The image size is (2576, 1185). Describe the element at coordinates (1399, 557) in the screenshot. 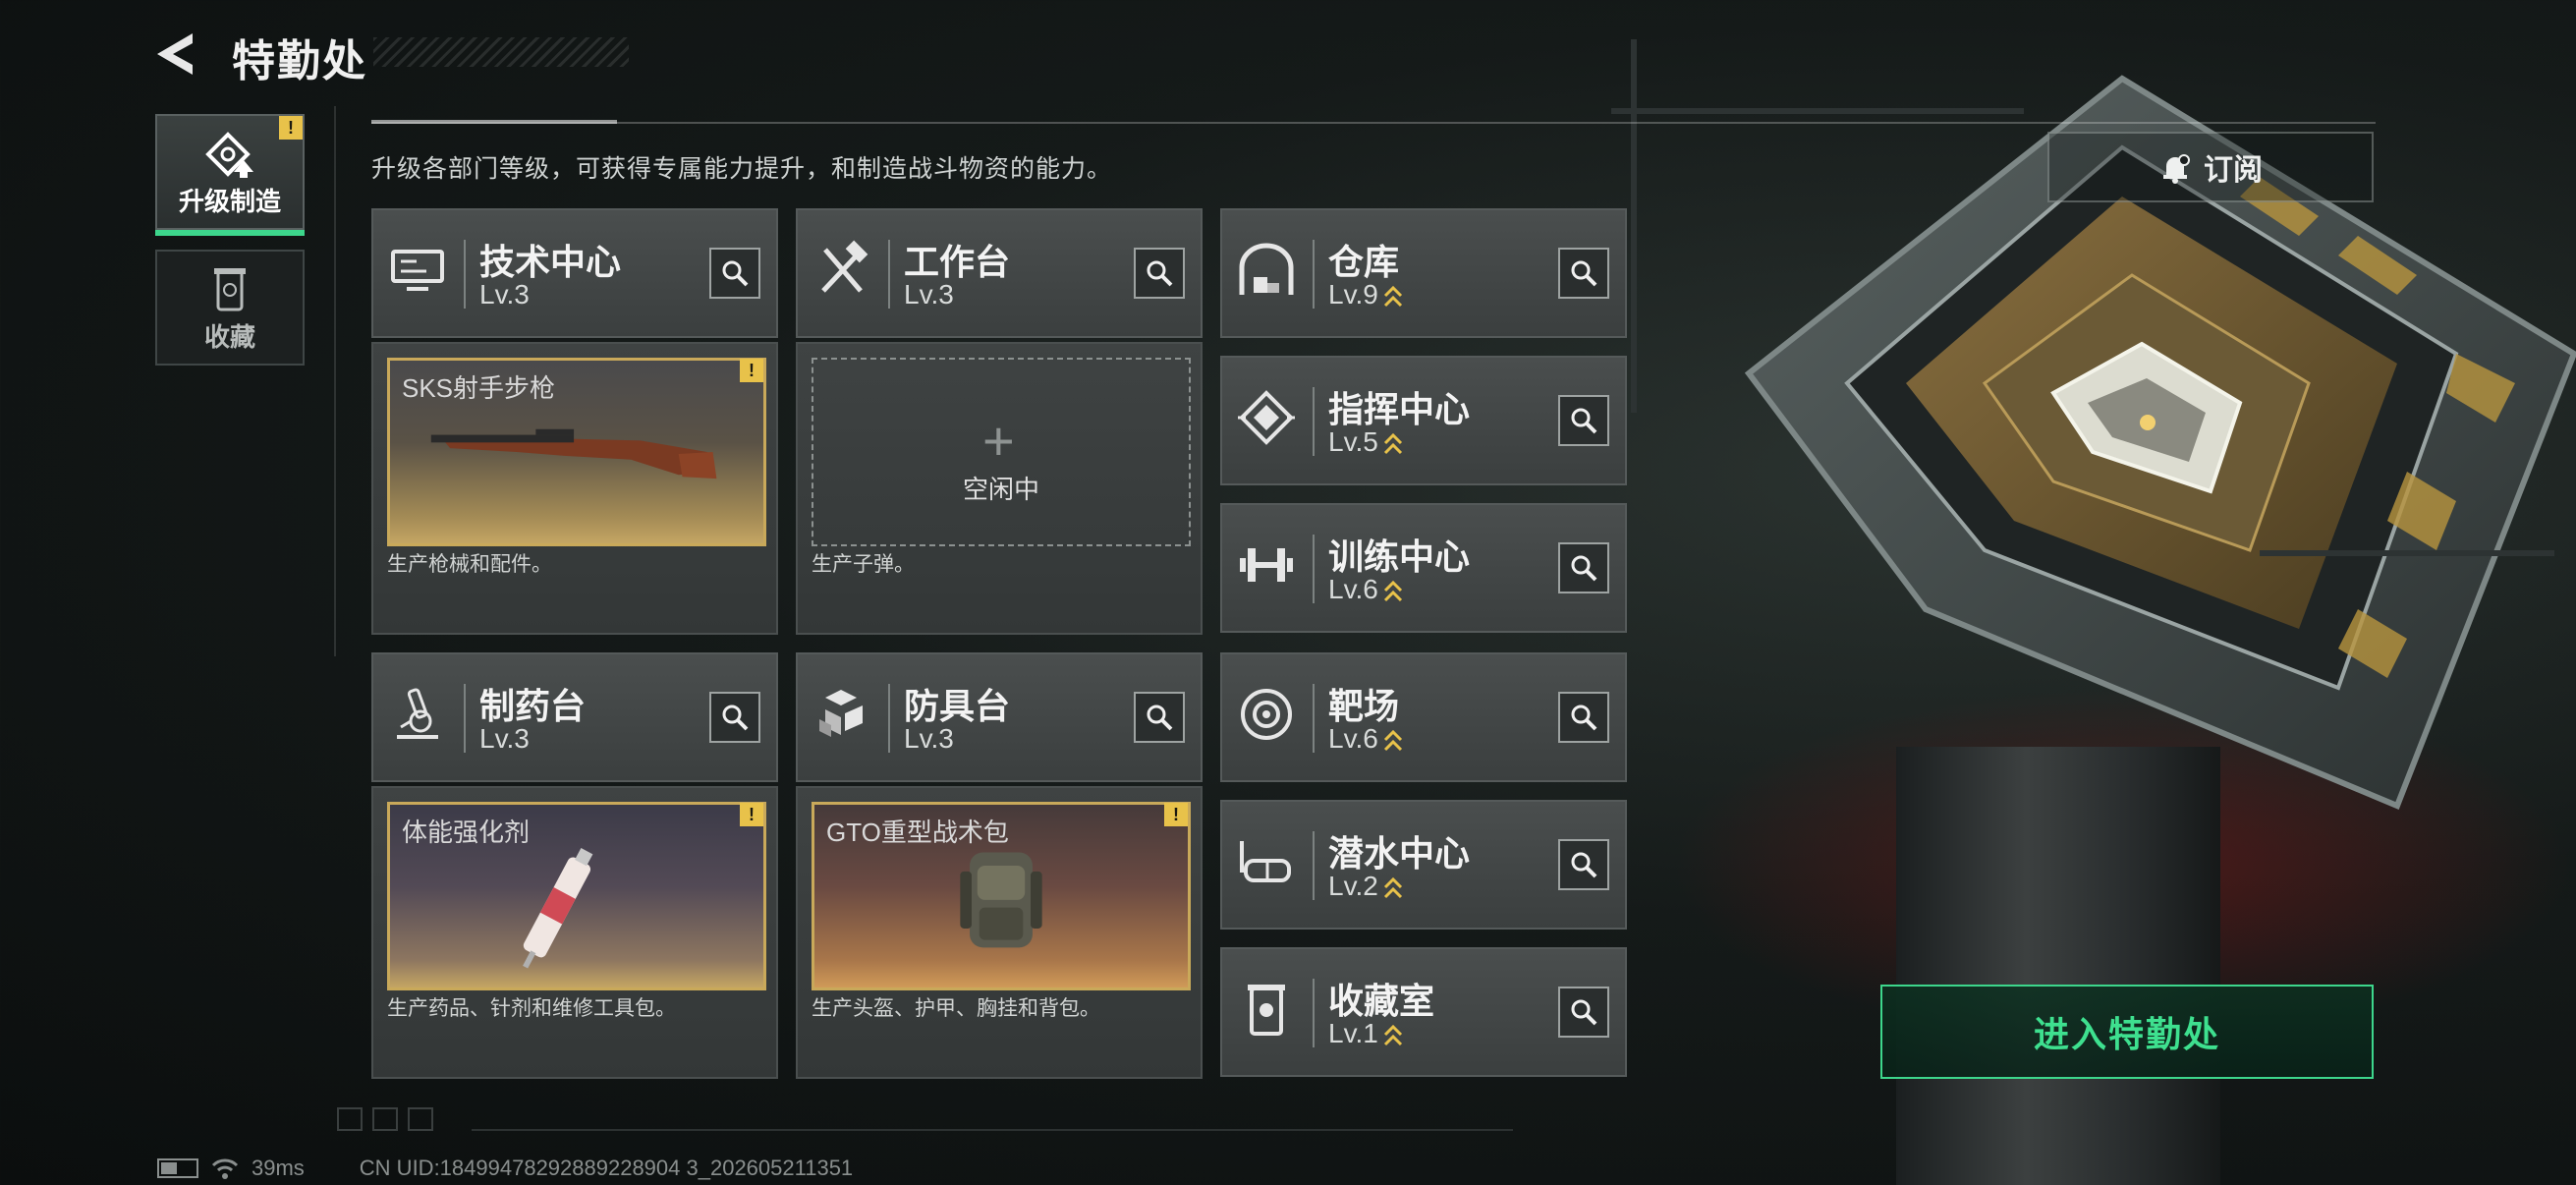

I see `dept-name: 训练中心` at that location.